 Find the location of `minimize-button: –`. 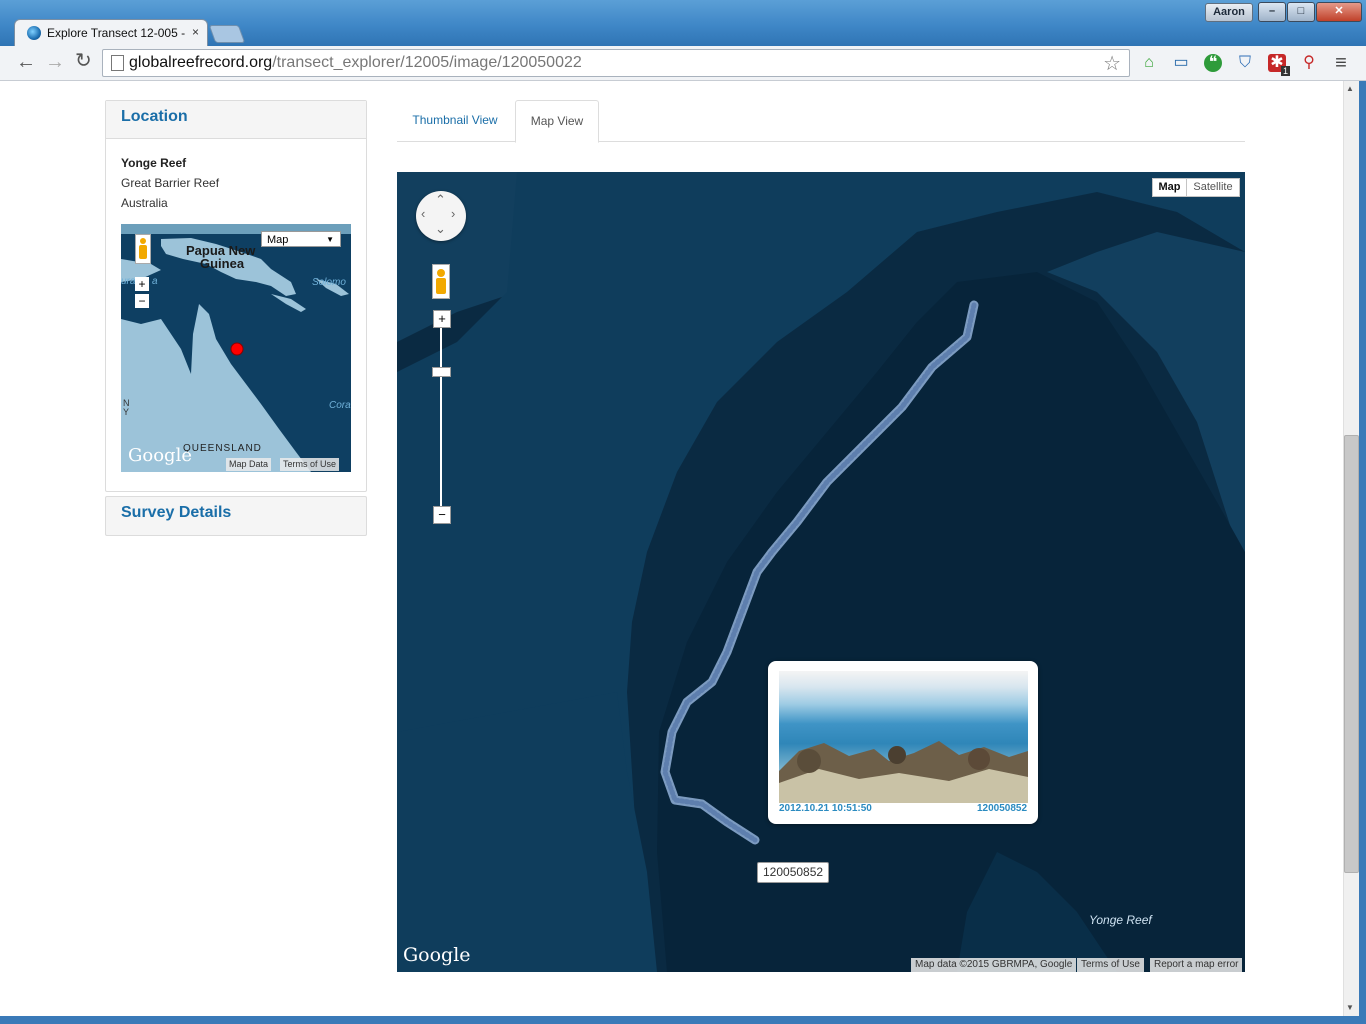

minimize-button: – is located at coordinates (1272, 12).